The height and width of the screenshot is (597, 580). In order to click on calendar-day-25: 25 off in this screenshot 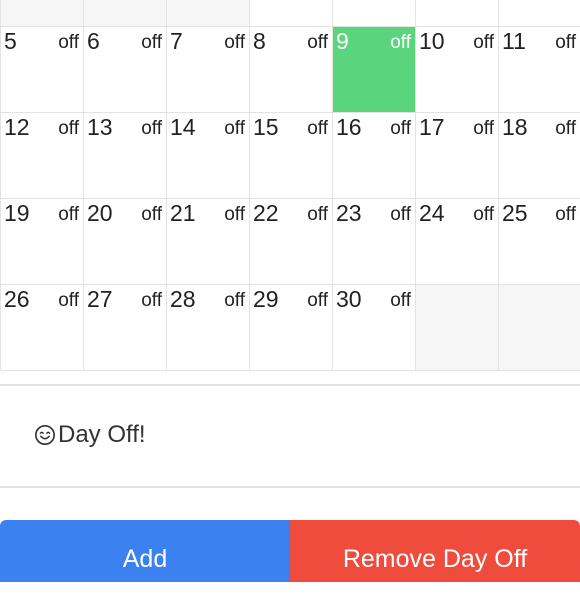, I will do `click(539, 242)`.